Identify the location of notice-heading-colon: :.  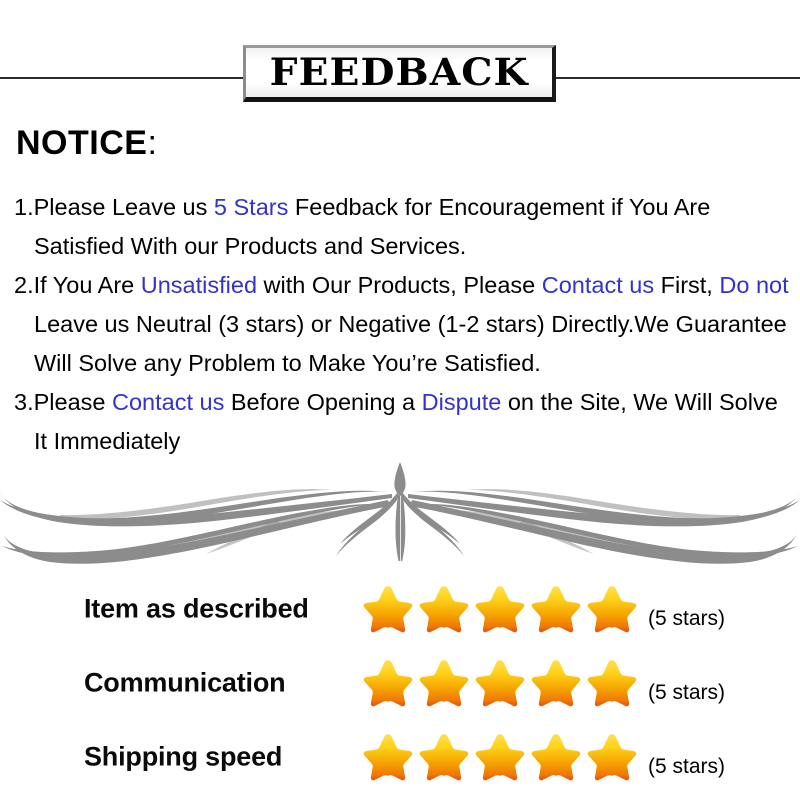
(152, 143).